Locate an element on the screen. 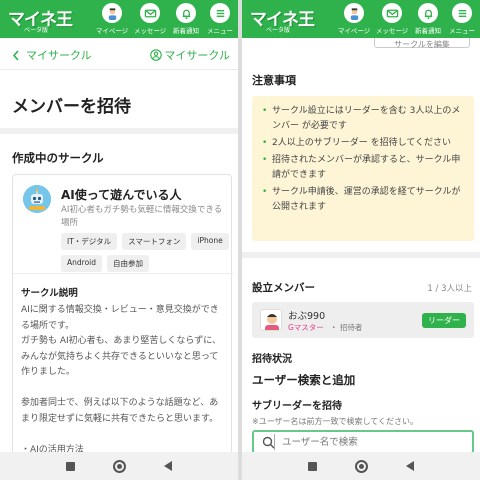 The height and width of the screenshot is (480, 480). user-search-title: ユーザー検索と追加 is located at coordinates (304, 380).